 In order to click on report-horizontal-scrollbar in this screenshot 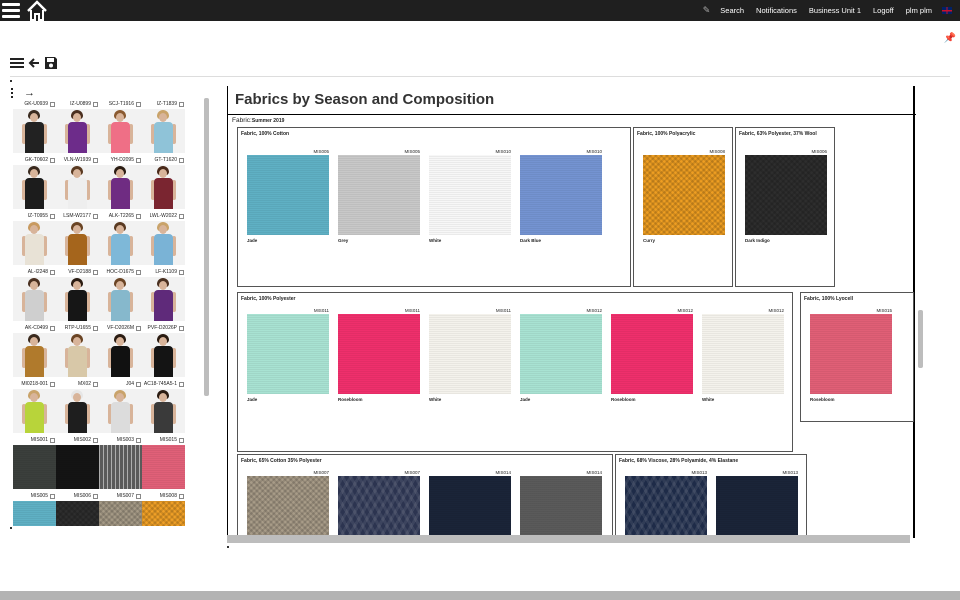, I will do `click(568, 539)`.